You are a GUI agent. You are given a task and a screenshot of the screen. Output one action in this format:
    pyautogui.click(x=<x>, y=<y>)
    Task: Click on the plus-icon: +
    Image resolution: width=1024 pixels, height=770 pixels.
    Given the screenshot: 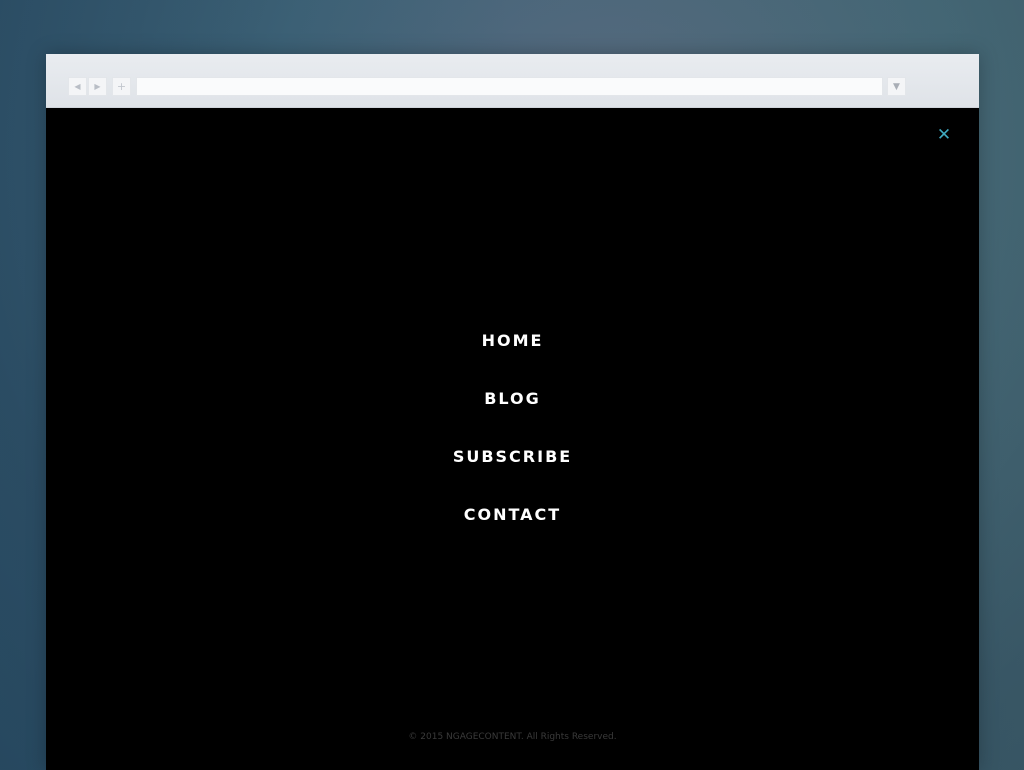 What is the action you would take?
    pyautogui.click(x=121, y=86)
    